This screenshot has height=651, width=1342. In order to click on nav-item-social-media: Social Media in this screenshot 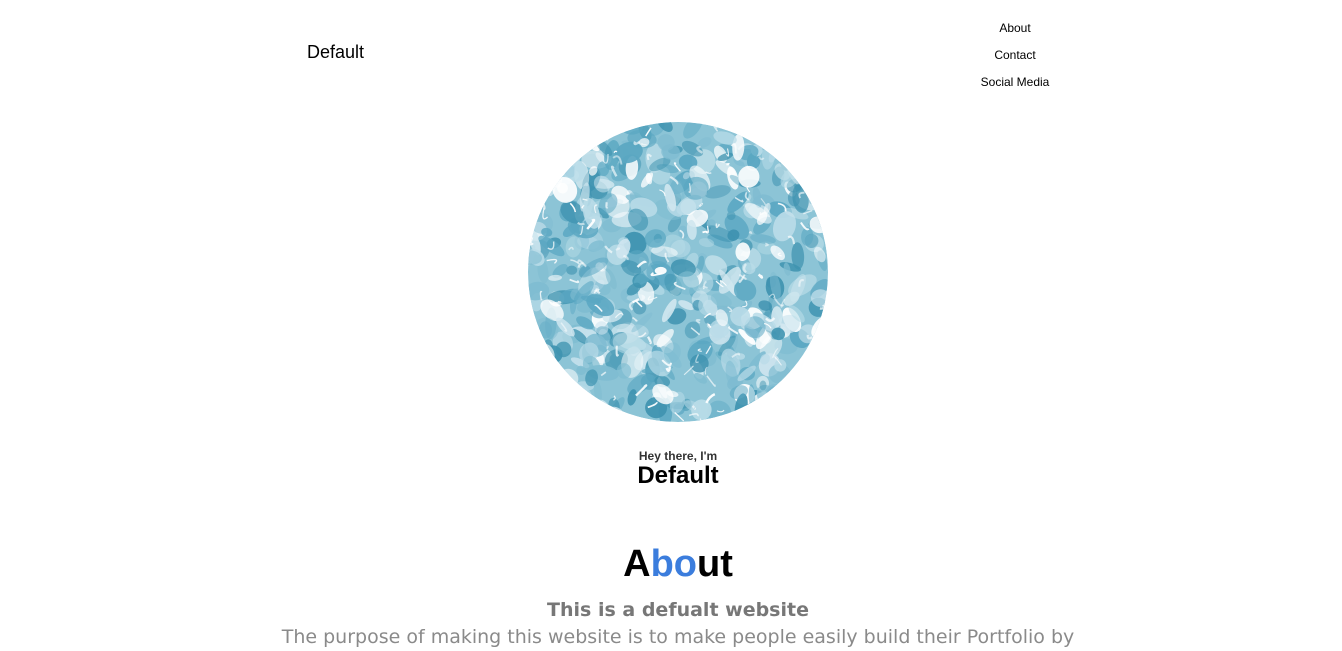, I will do `click(1015, 85)`.